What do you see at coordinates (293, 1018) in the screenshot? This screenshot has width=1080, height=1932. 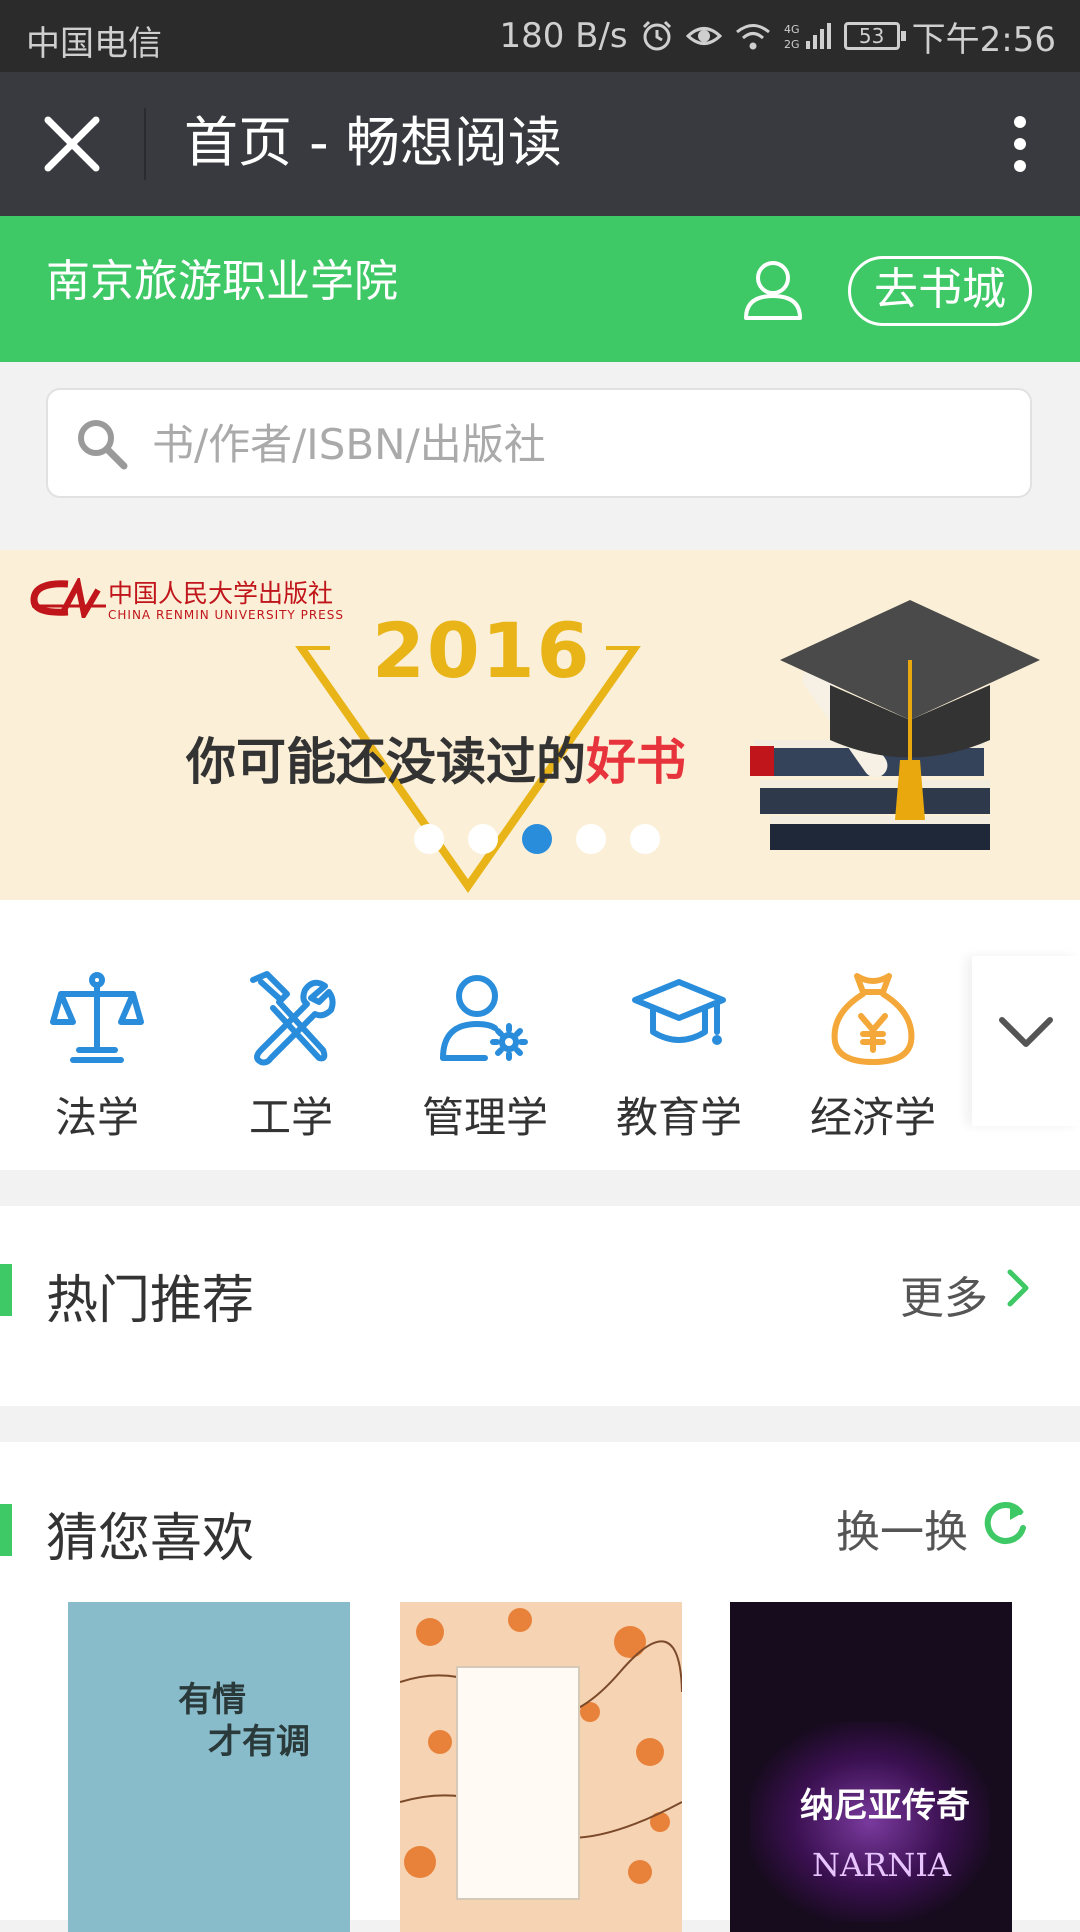 I see `tools-icon` at bounding box center [293, 1018].